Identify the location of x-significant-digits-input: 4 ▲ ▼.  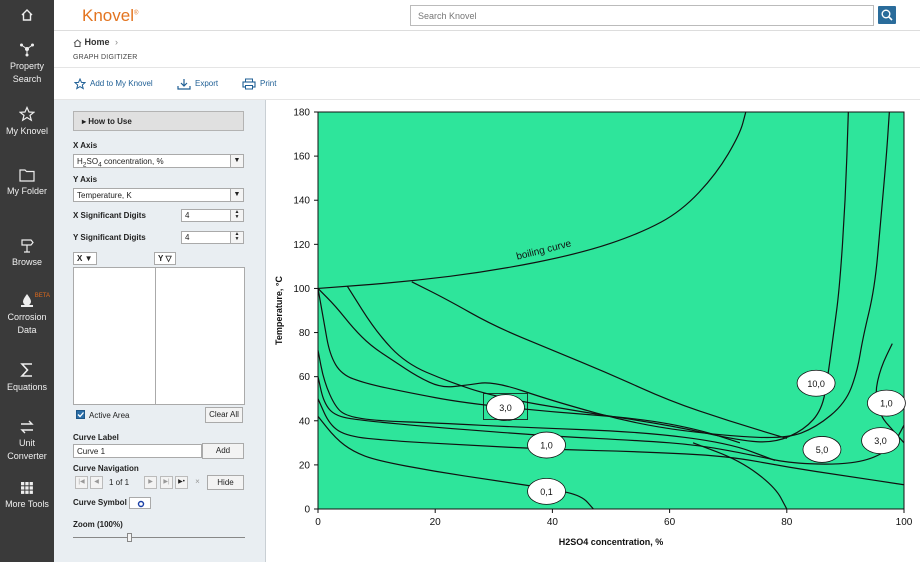
(212, 215).